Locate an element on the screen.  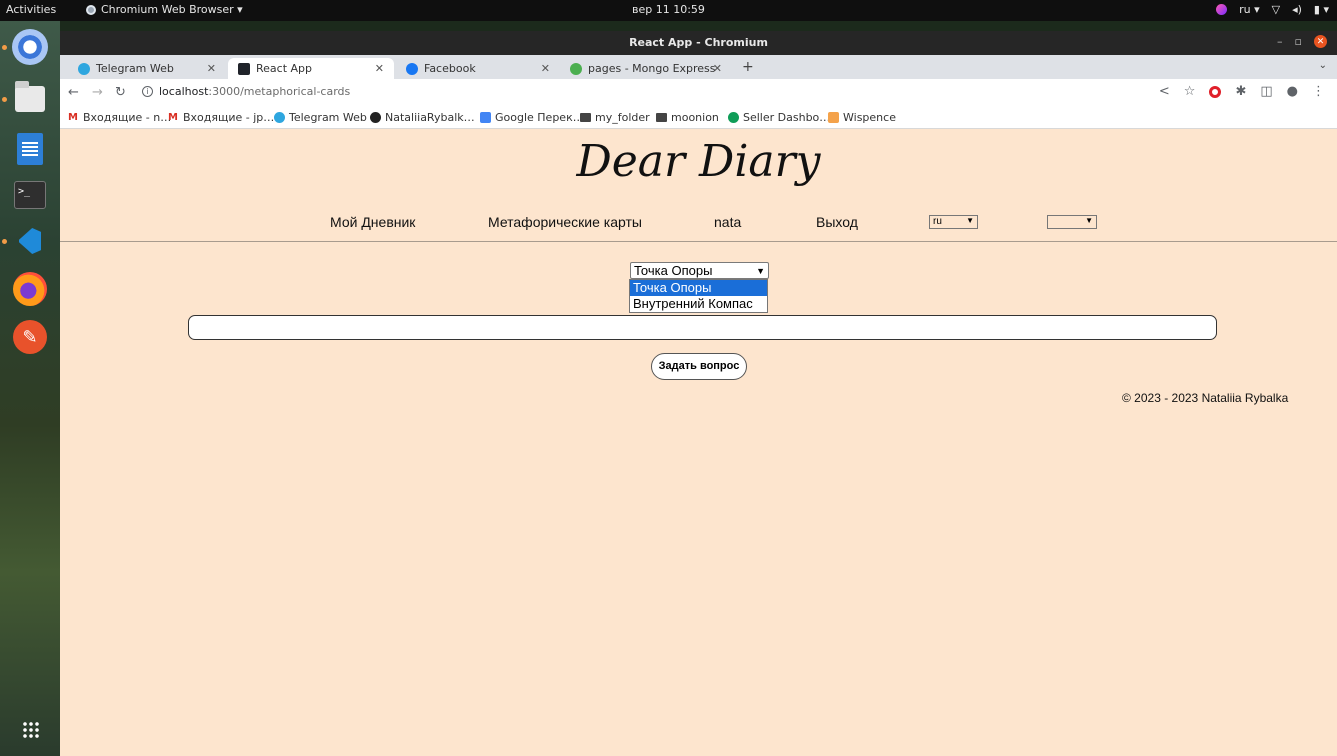
ask-question-button: Задать вопрос is located at coordinates (699, 366).